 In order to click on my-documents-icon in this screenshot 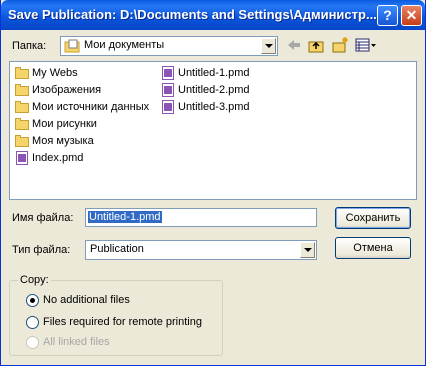, I will do `click(72, 46)`.